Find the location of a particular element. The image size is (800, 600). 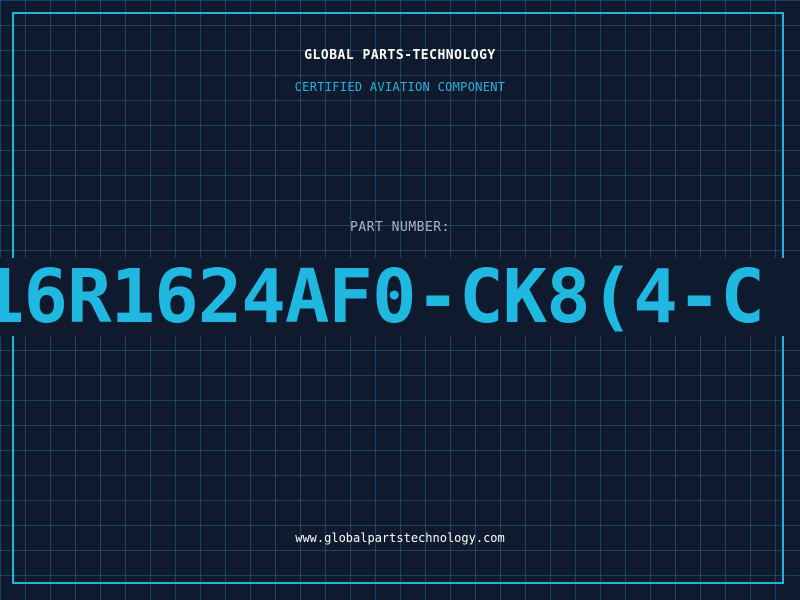

website-url: www.globalpartstechnology.com is located at coordinates (400, 538).